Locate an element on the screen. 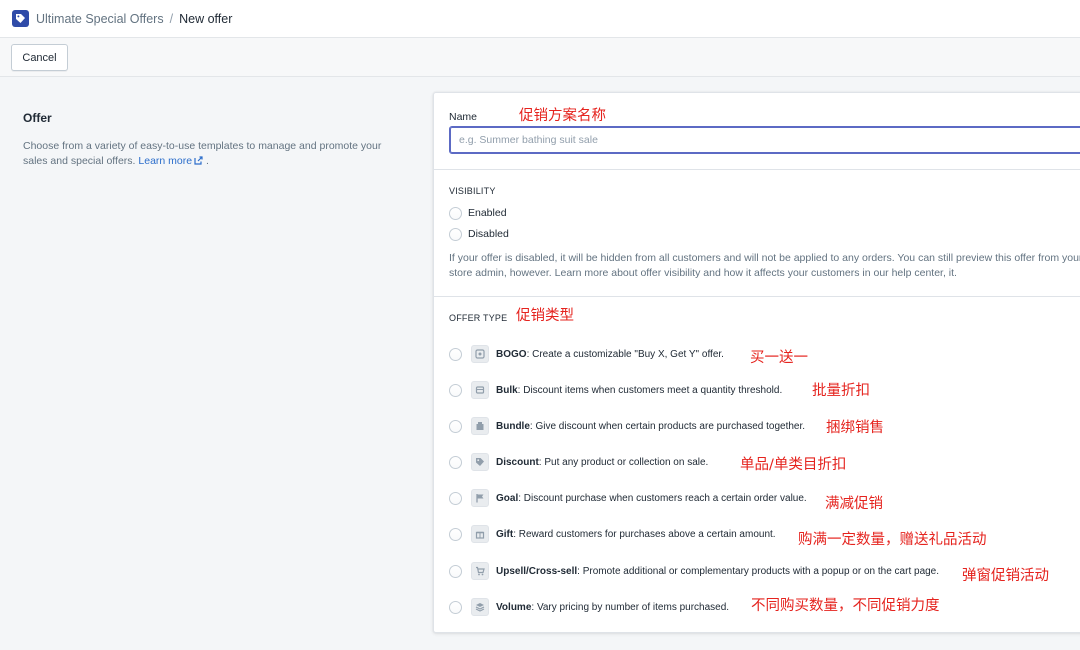 The image size is (1080, 650). annotation-volume: 不同购买数量，不同促销力度 is located at coordinates (845, 606).